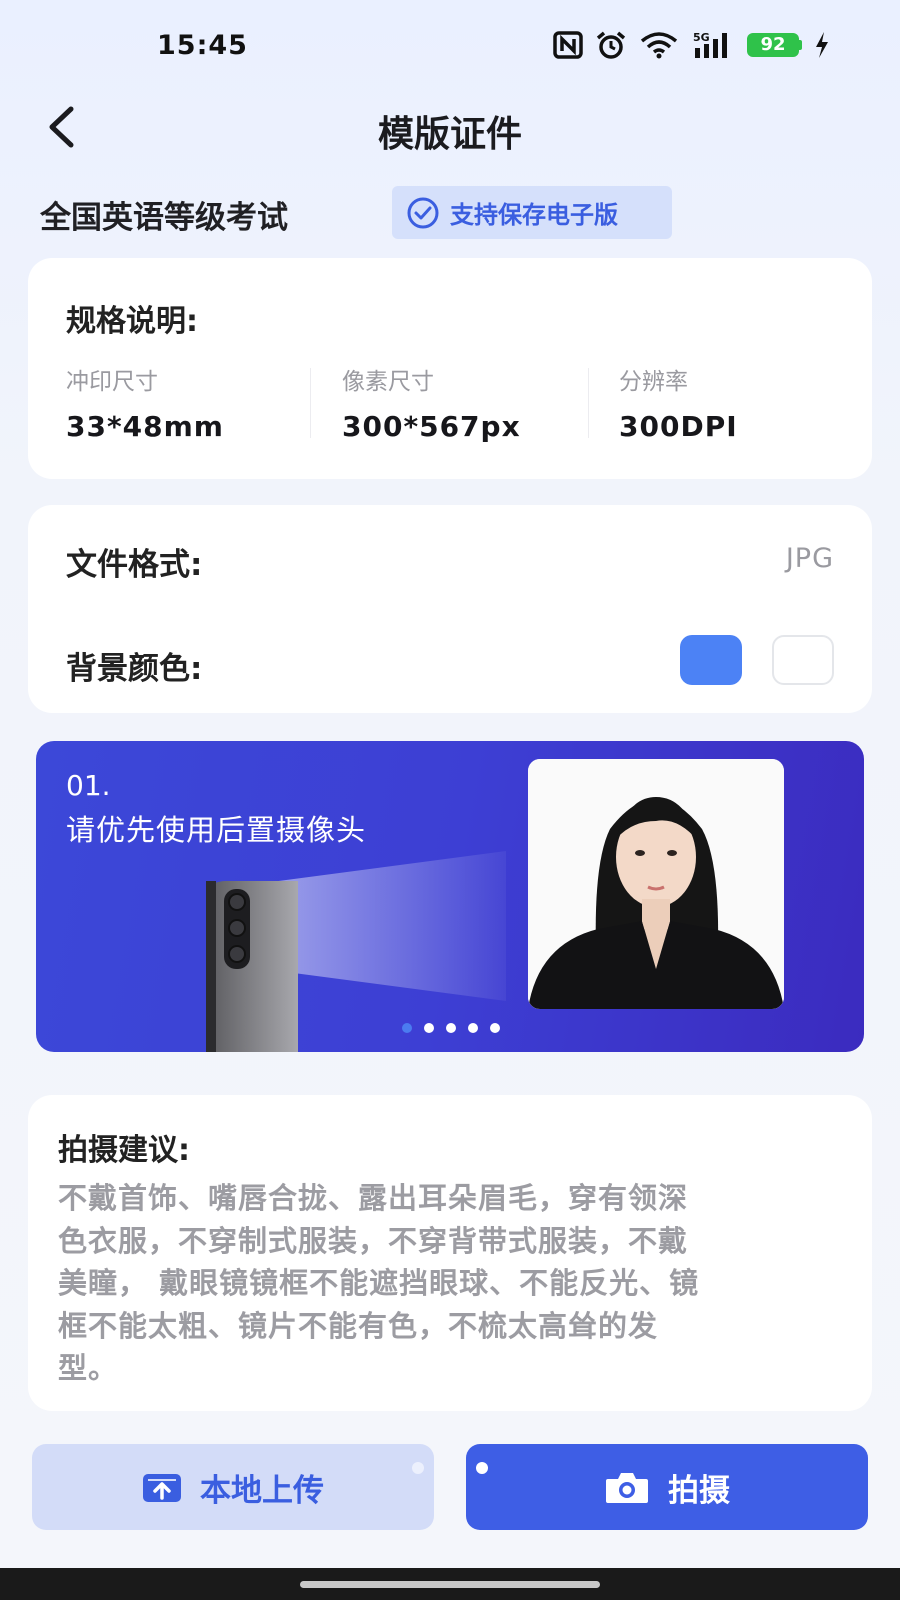  Describe the element at coordinates (627, 1488) in the screenshot. I see `camera-icon` at that location.